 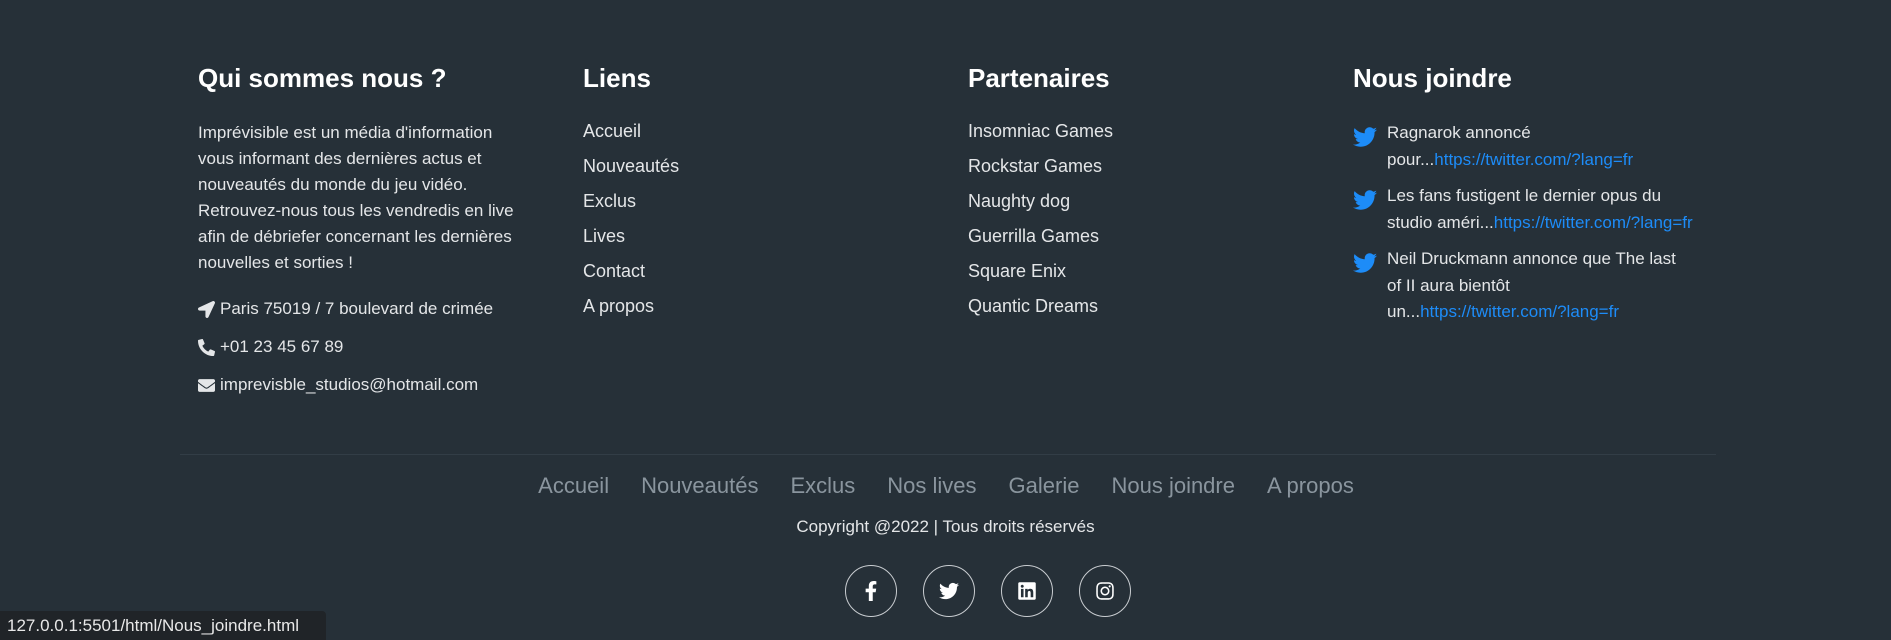 I want to click on bottom-nav-nous-joindre: Nous joindre, so click(x=1173, y=486).